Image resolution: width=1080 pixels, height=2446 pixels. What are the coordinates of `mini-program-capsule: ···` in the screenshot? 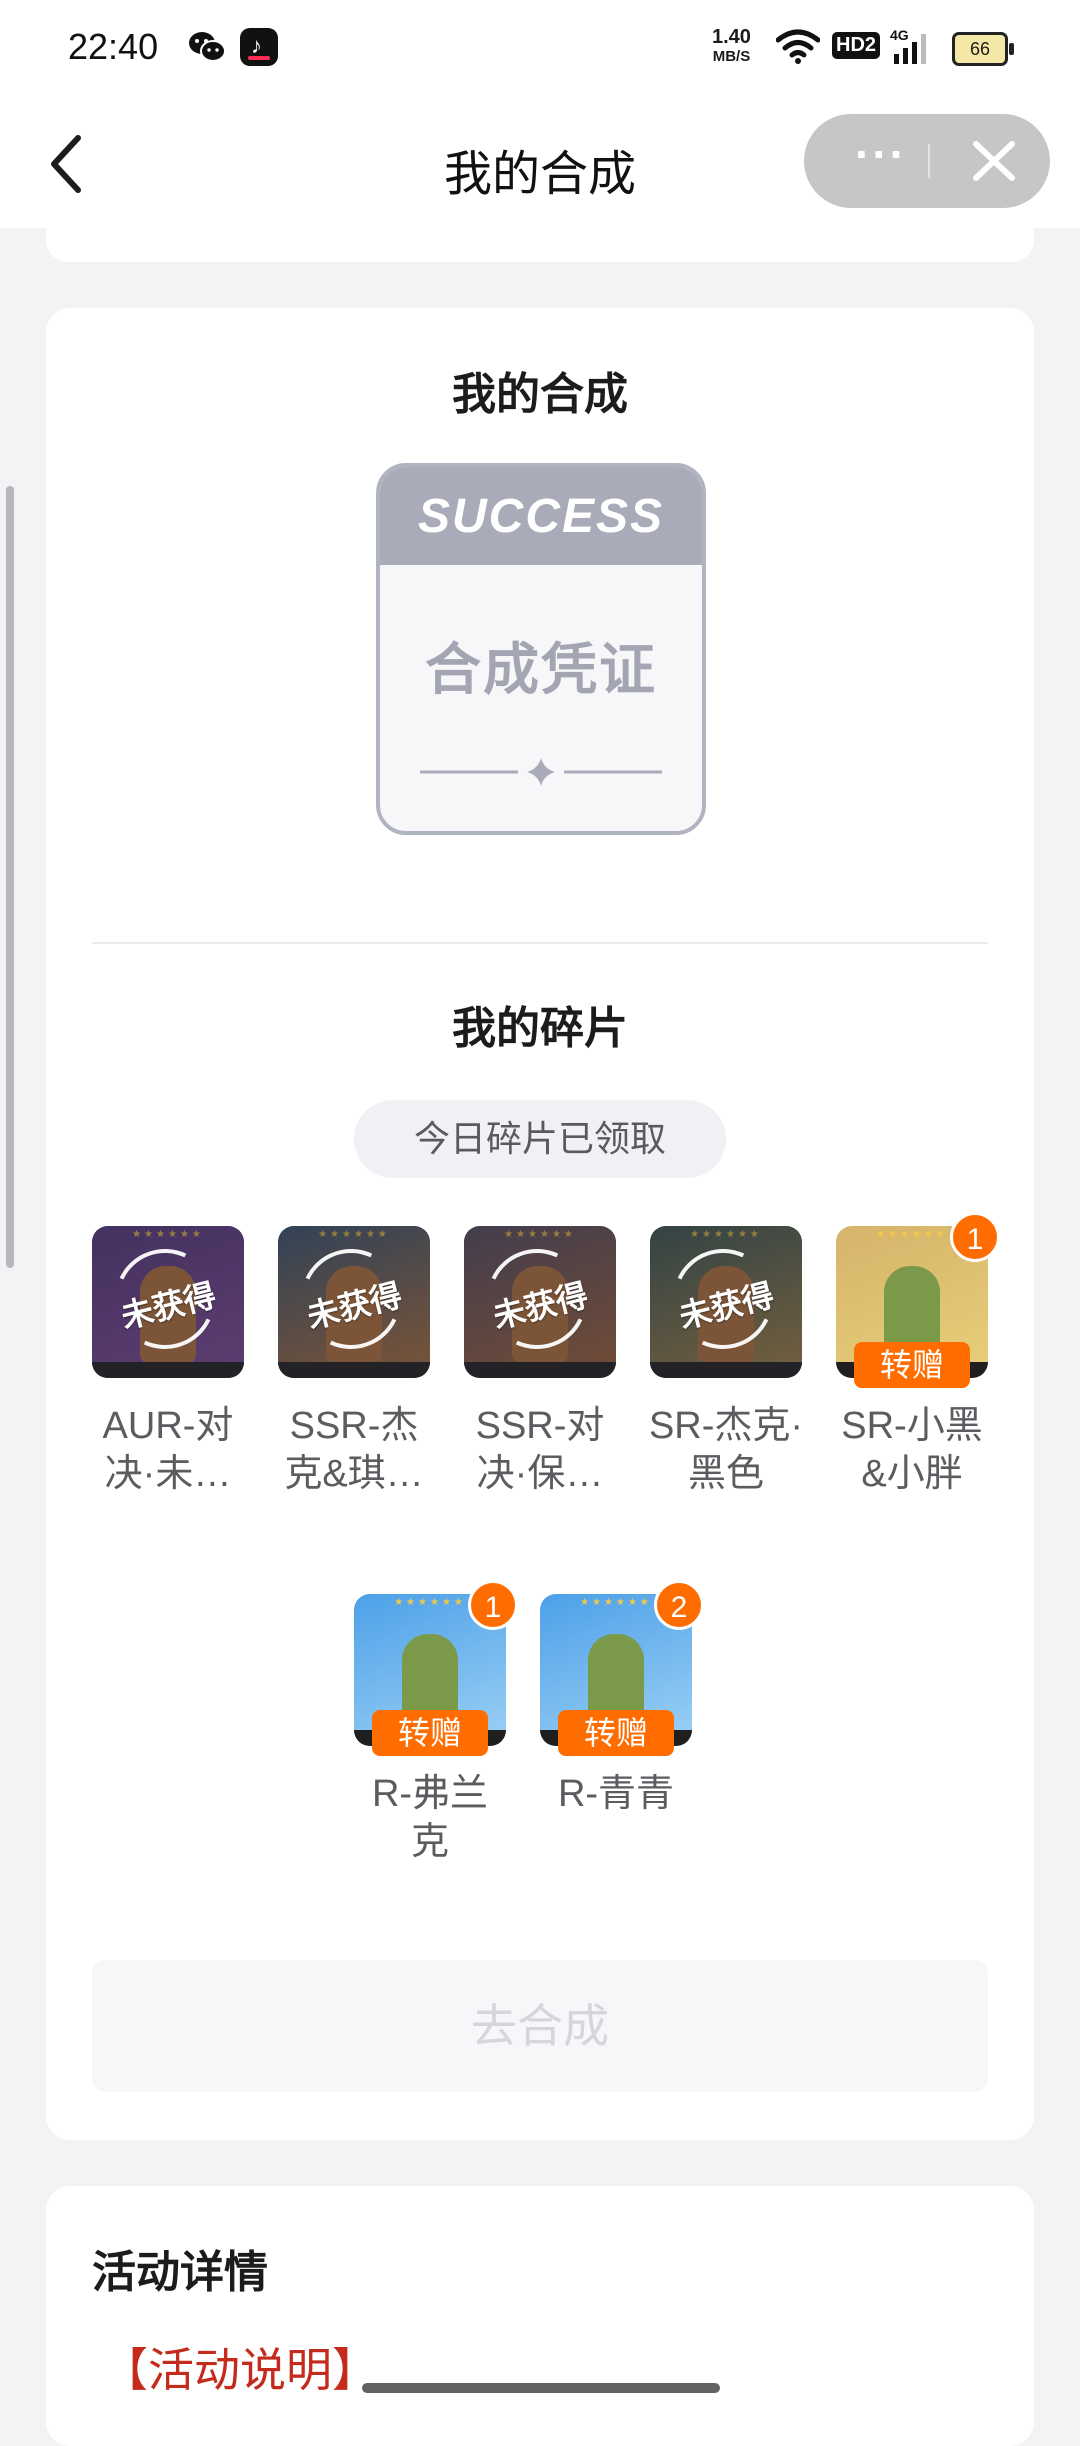 It's located at (927, 161).